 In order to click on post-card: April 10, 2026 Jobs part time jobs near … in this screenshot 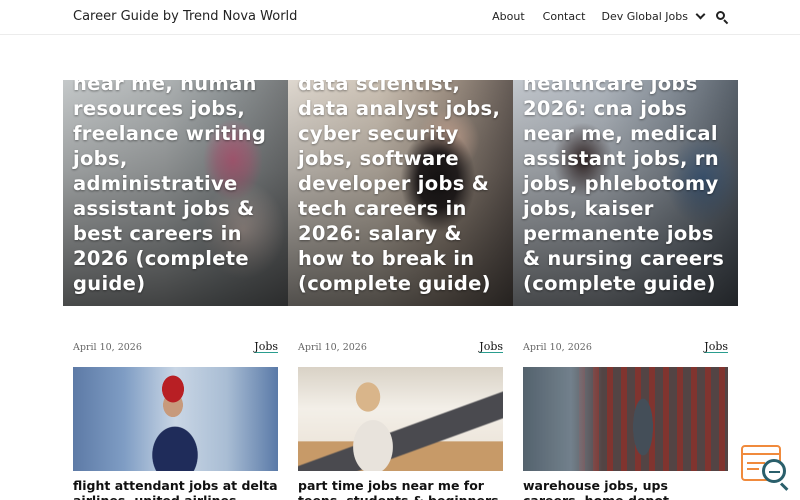, I will do `click(400, 420)`.